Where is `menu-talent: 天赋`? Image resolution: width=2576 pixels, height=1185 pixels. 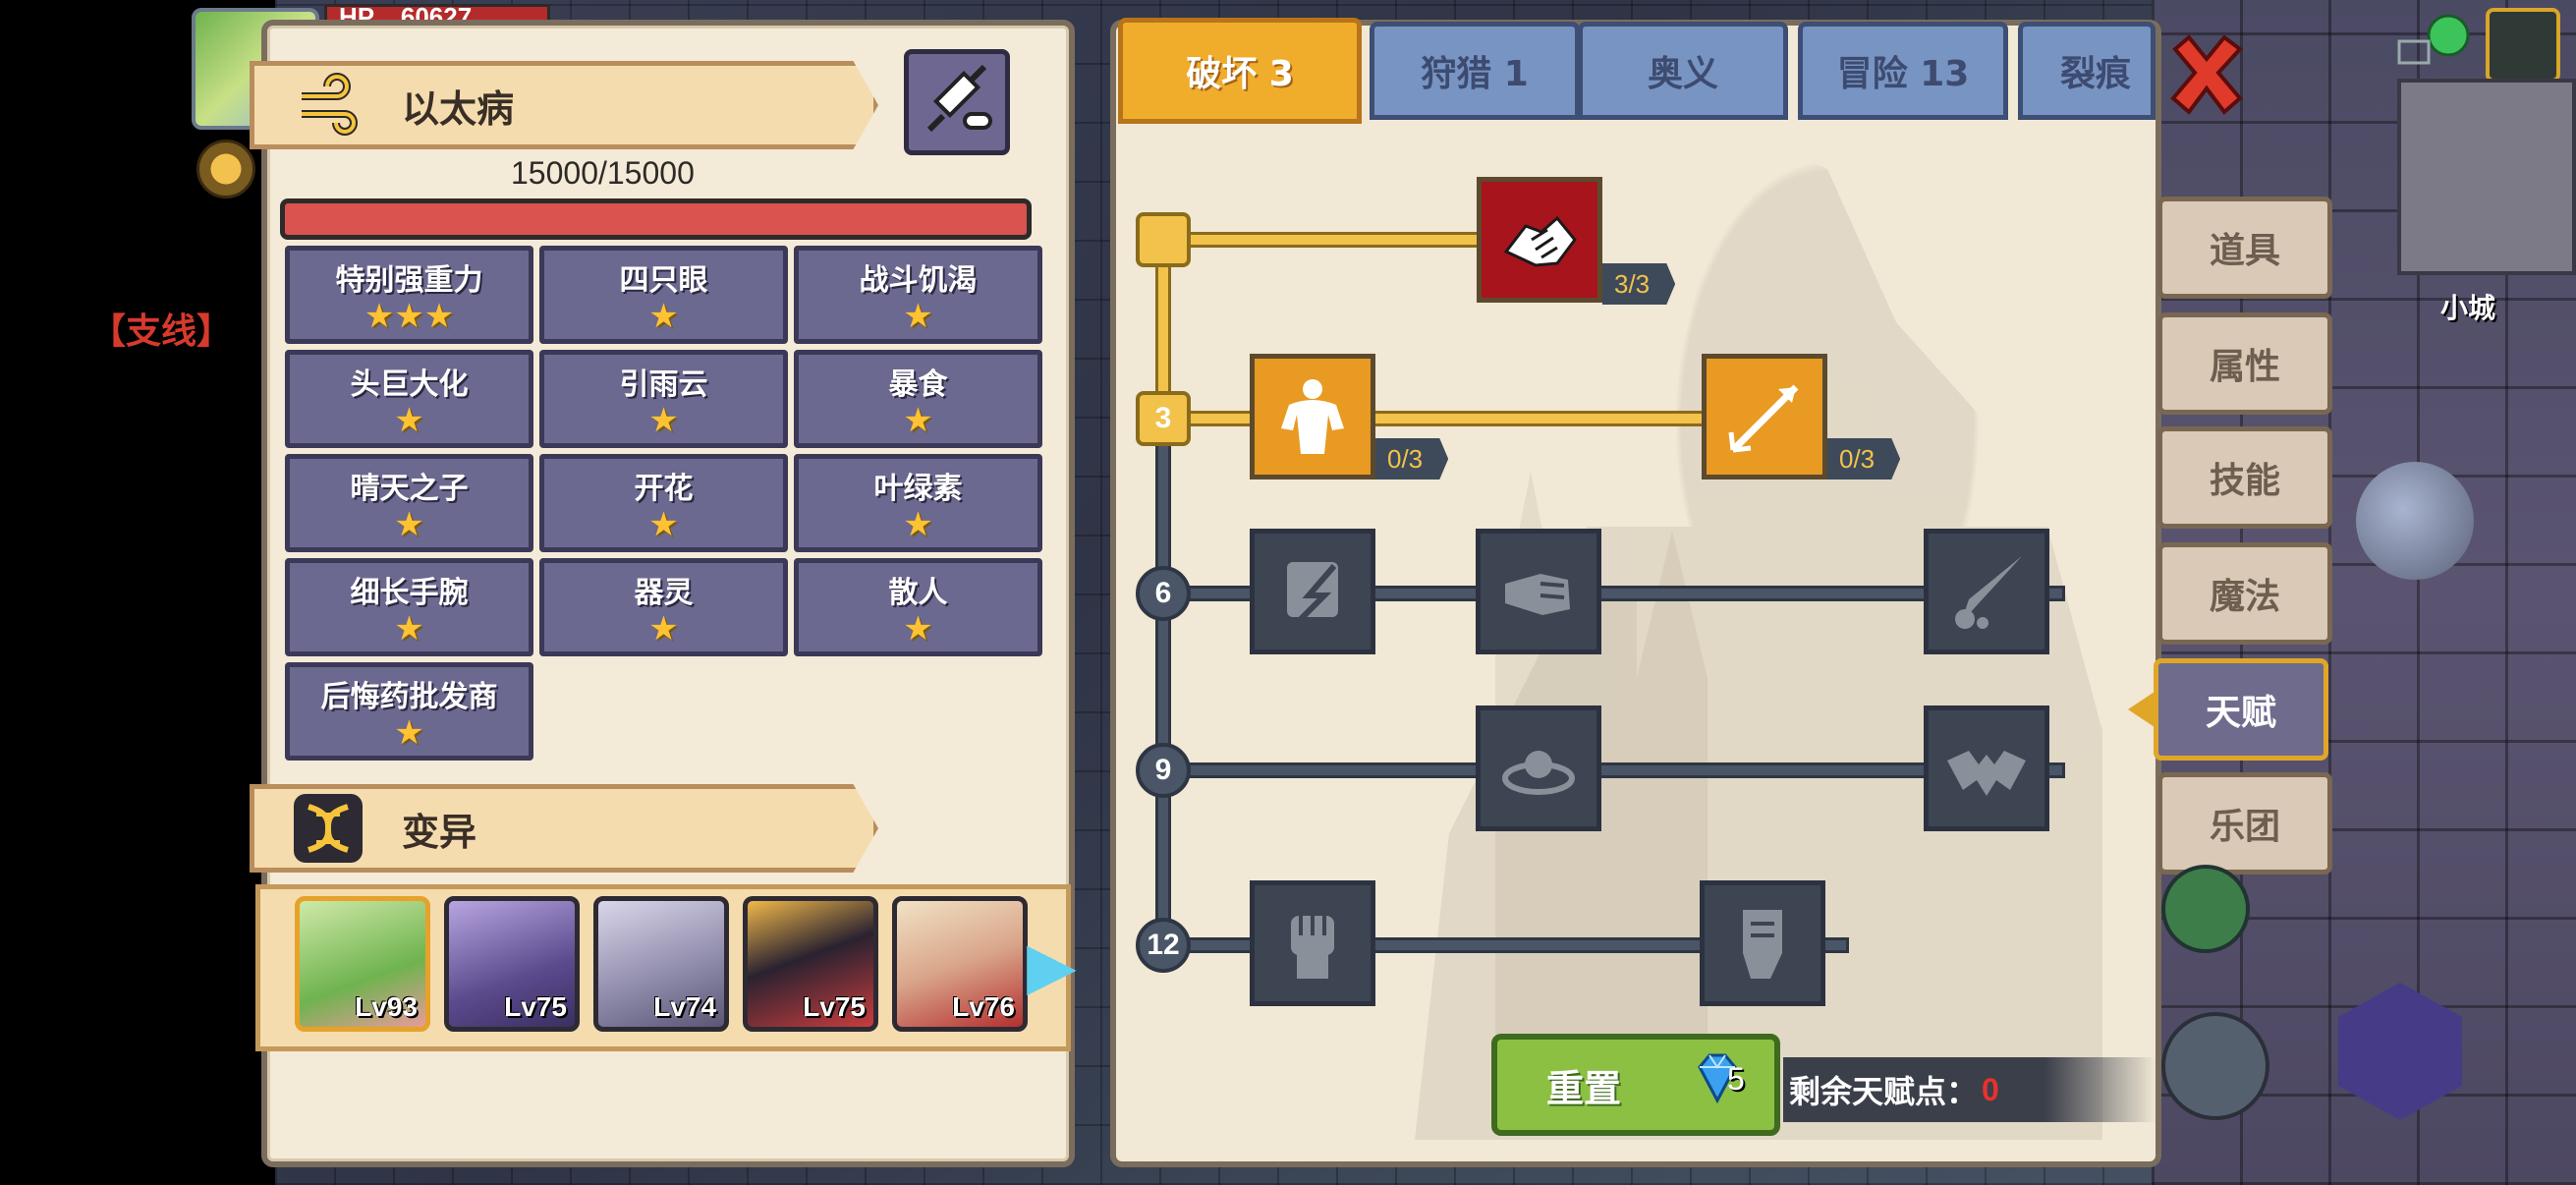
menu-talent: 天赋 is located at coordinates (2241, 710).